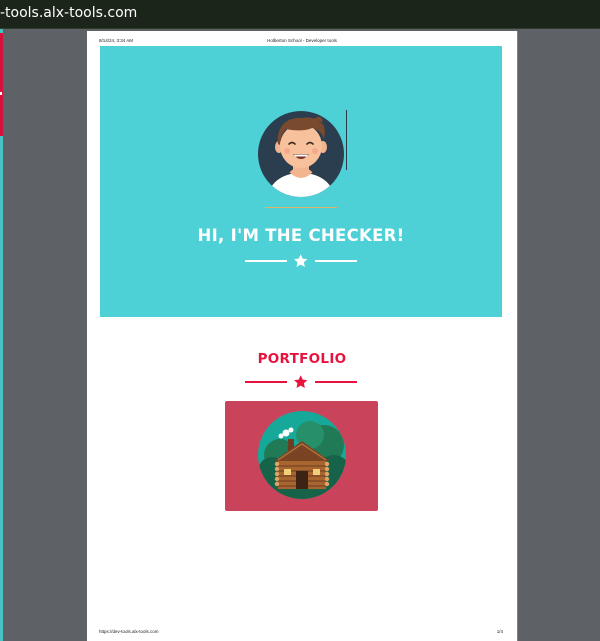  Describe the element at coordinates (302, 359) in the screenshot. I see `portfolio-heading: PORTFOLIO` at that location.